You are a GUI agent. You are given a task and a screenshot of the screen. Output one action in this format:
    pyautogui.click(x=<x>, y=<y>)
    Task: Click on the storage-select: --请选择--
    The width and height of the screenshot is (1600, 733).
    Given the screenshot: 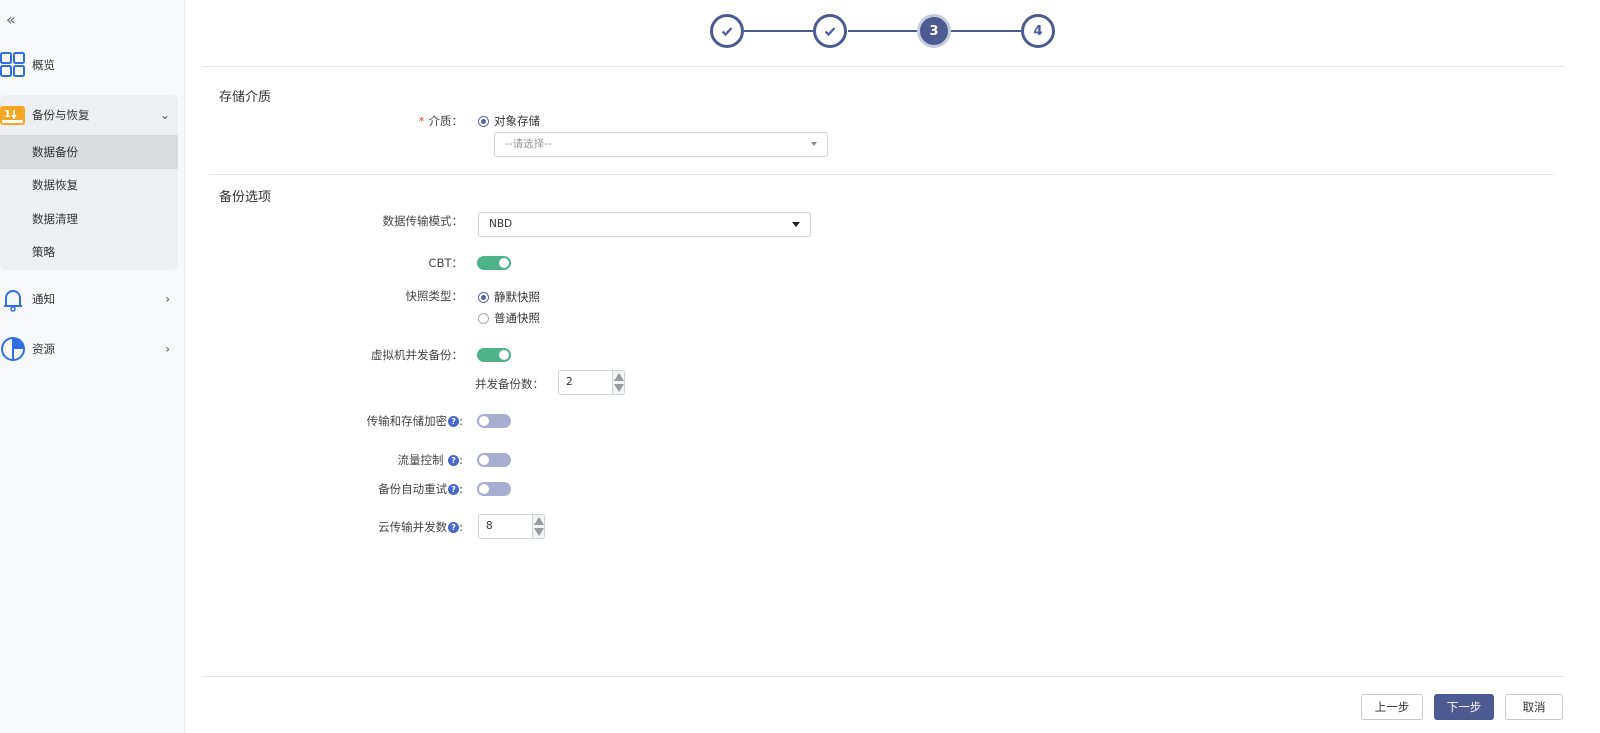 What is the action you would take?
    pyautogui.click(x=661, y=144)
    